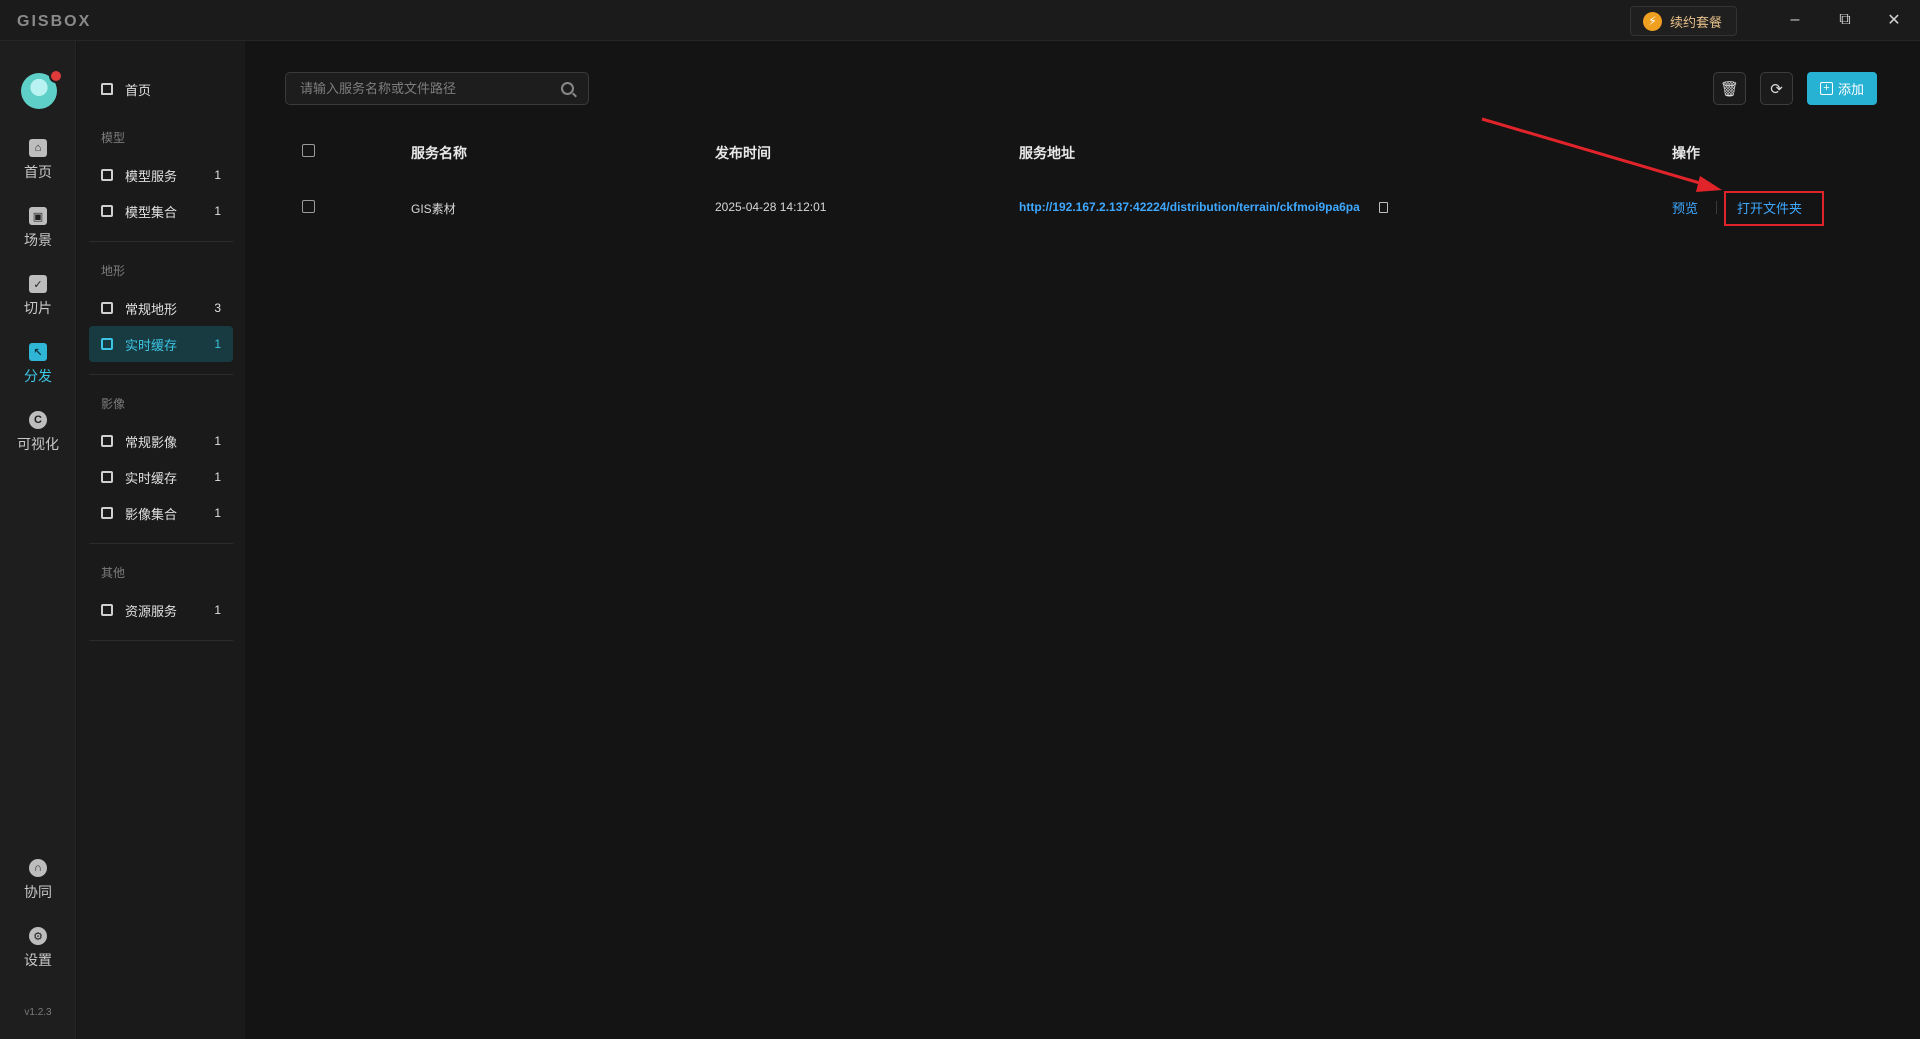 This screenshot has height=1039, width=1920. Describe the element at coordinates (56, 76) in the screenshot. I see `notification-badge-icon` at that location.